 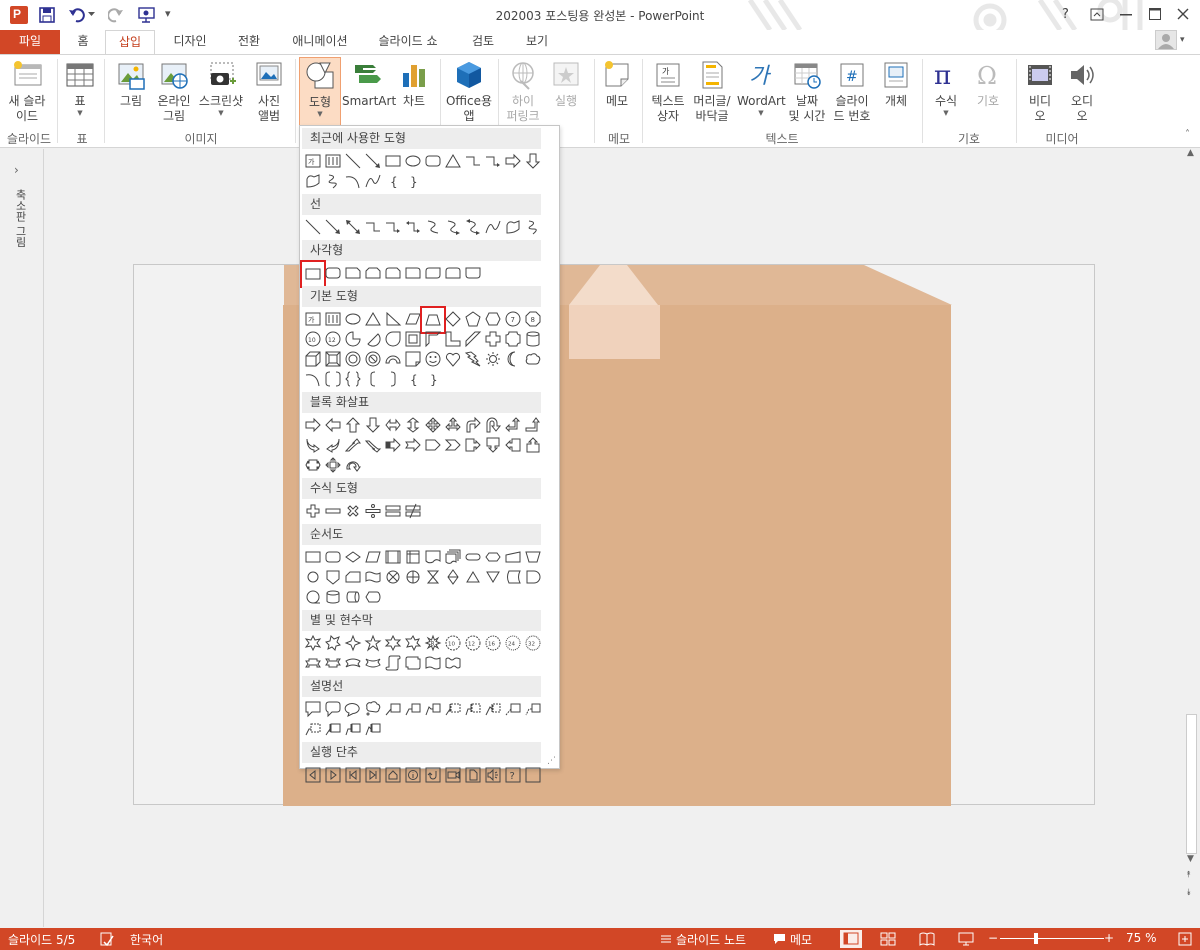 I want to click on previous-slide-icon: ⯭, so click(x=1188, y=875).